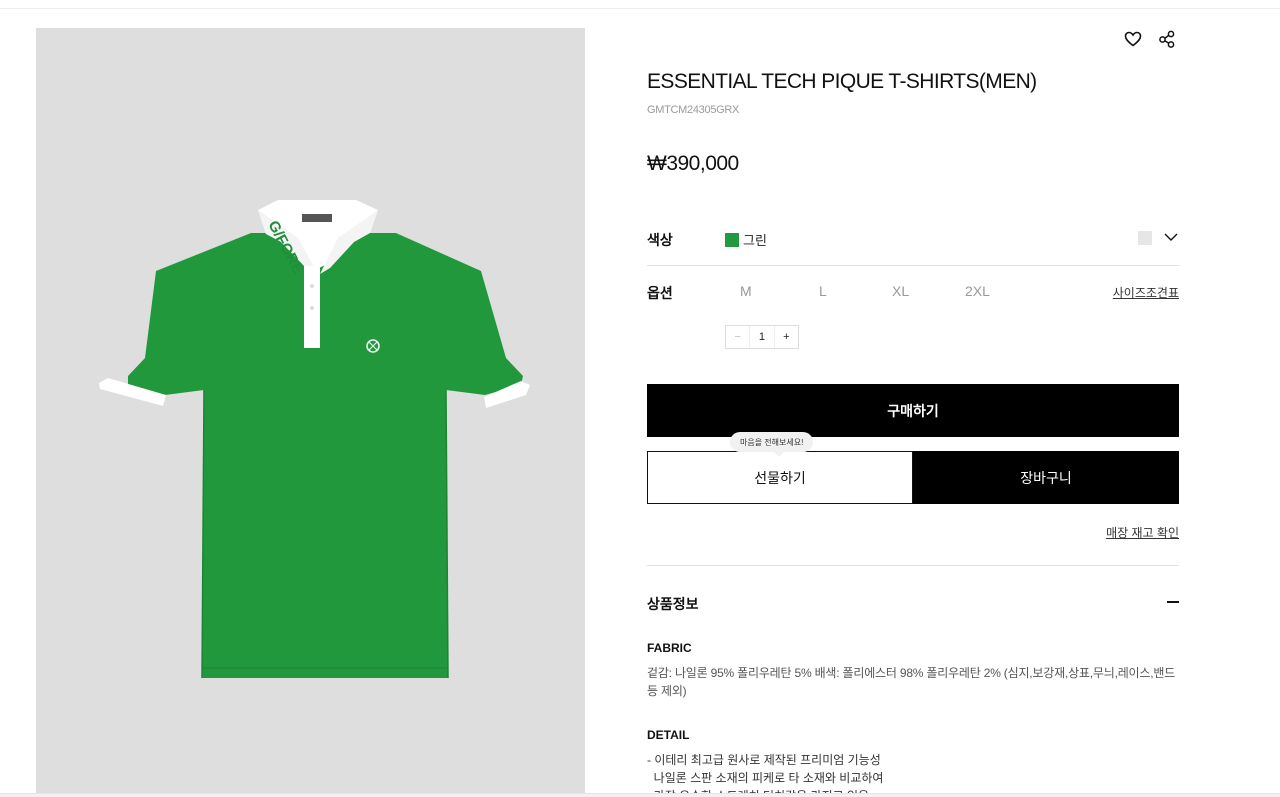 This screenshot has height=797, width=1280. Describe the element at coordinates (772, 444) in the screenshot. I see `gift-tooltip: 마음을 전해보세요!` at that location.